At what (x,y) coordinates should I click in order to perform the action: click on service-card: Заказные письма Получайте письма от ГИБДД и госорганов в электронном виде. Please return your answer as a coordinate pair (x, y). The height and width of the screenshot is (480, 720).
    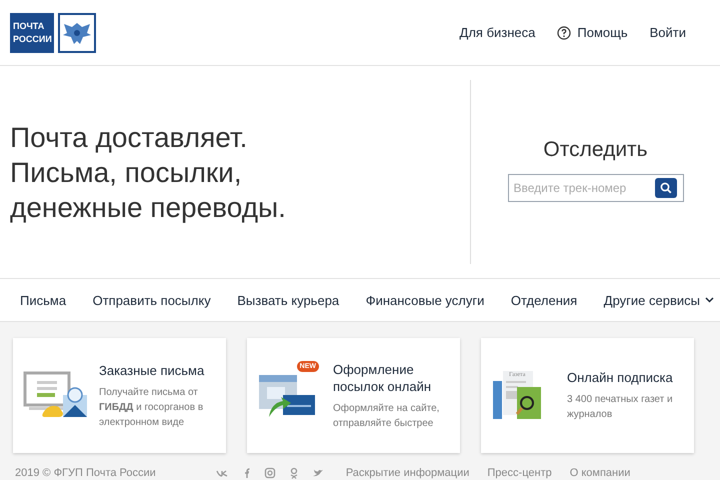
    Looking at the image, I should click on (119, 395).